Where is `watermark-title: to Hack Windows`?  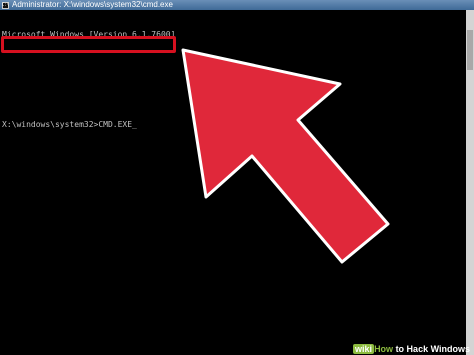
watermark-title: to Hack Windows is located at coordinates (431, 349).